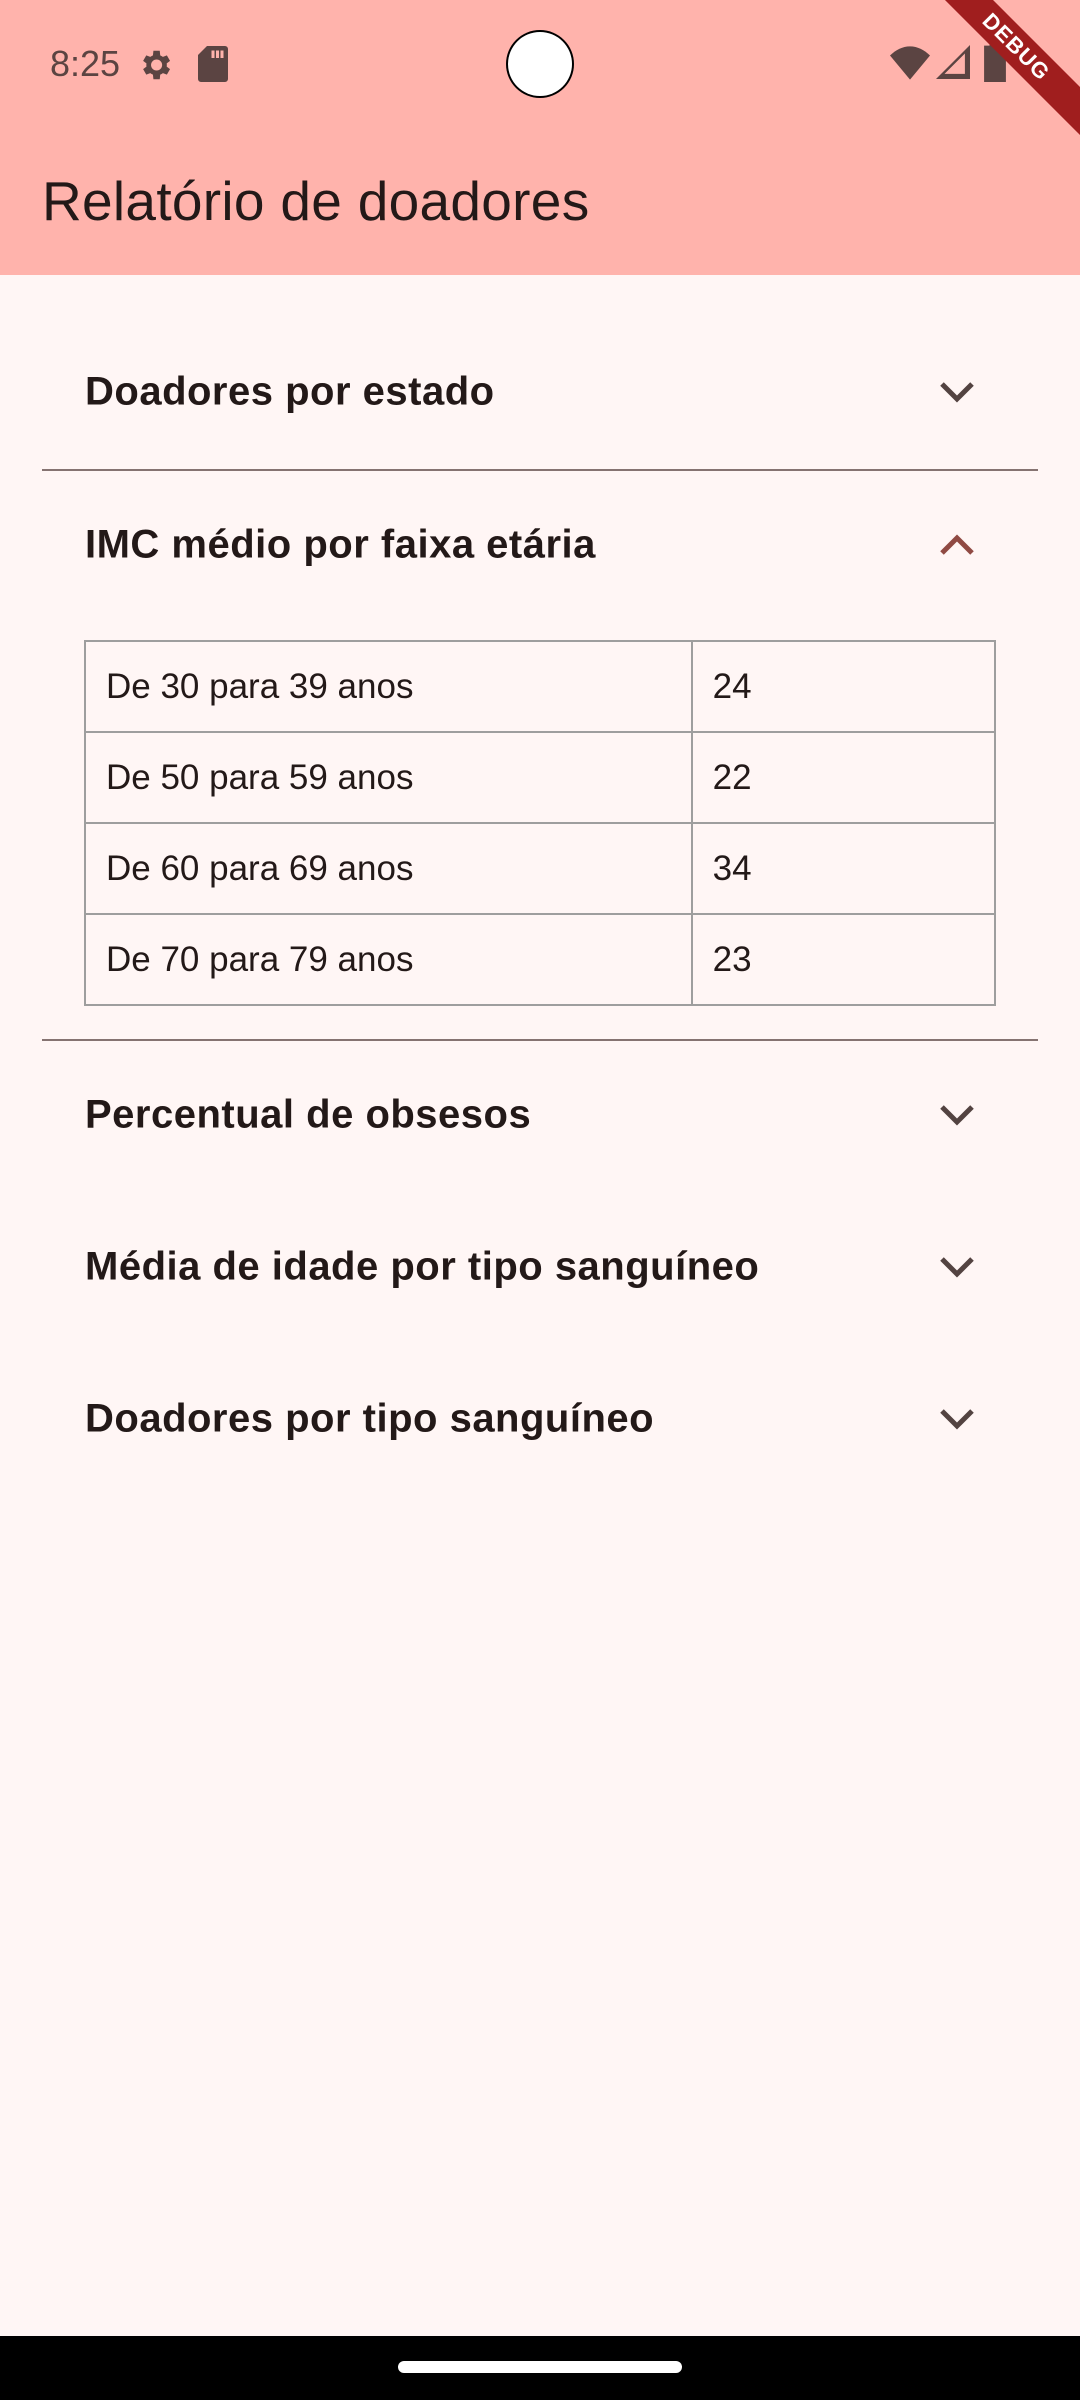  I want to click on status-time: 8:25, so click(85, 63).